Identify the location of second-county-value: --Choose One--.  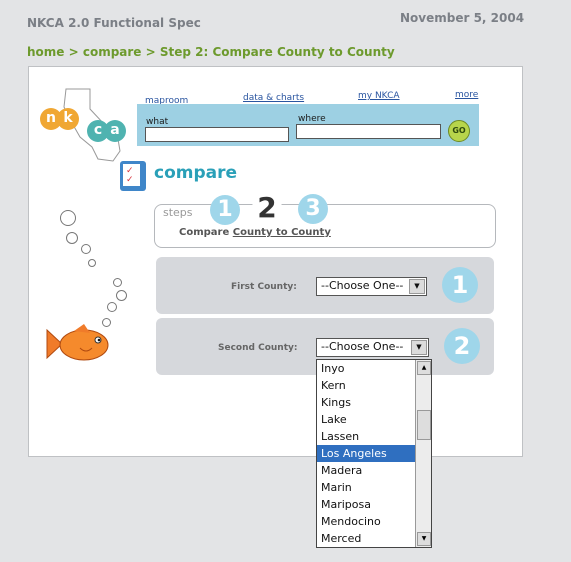
(362, 346).